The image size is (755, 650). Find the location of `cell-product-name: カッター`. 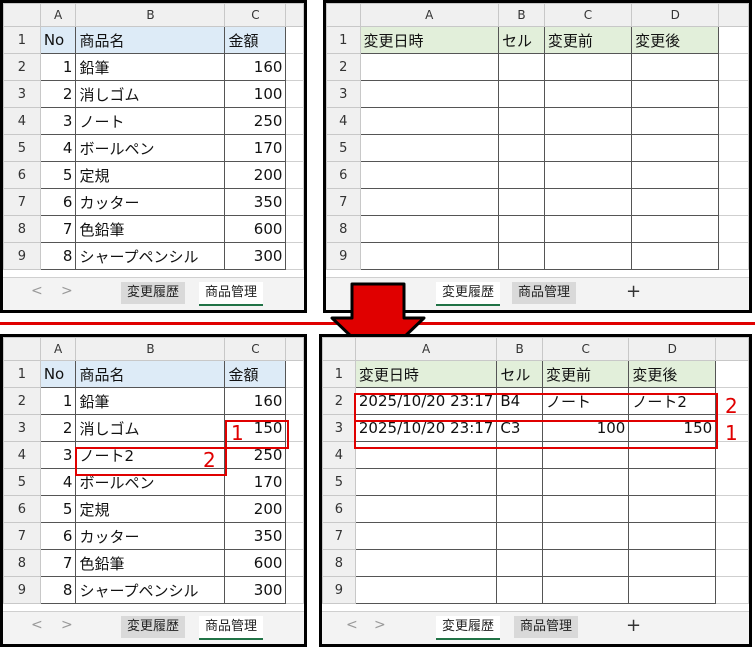

cell-product-name: カッター is located at coordinates (150, 536).